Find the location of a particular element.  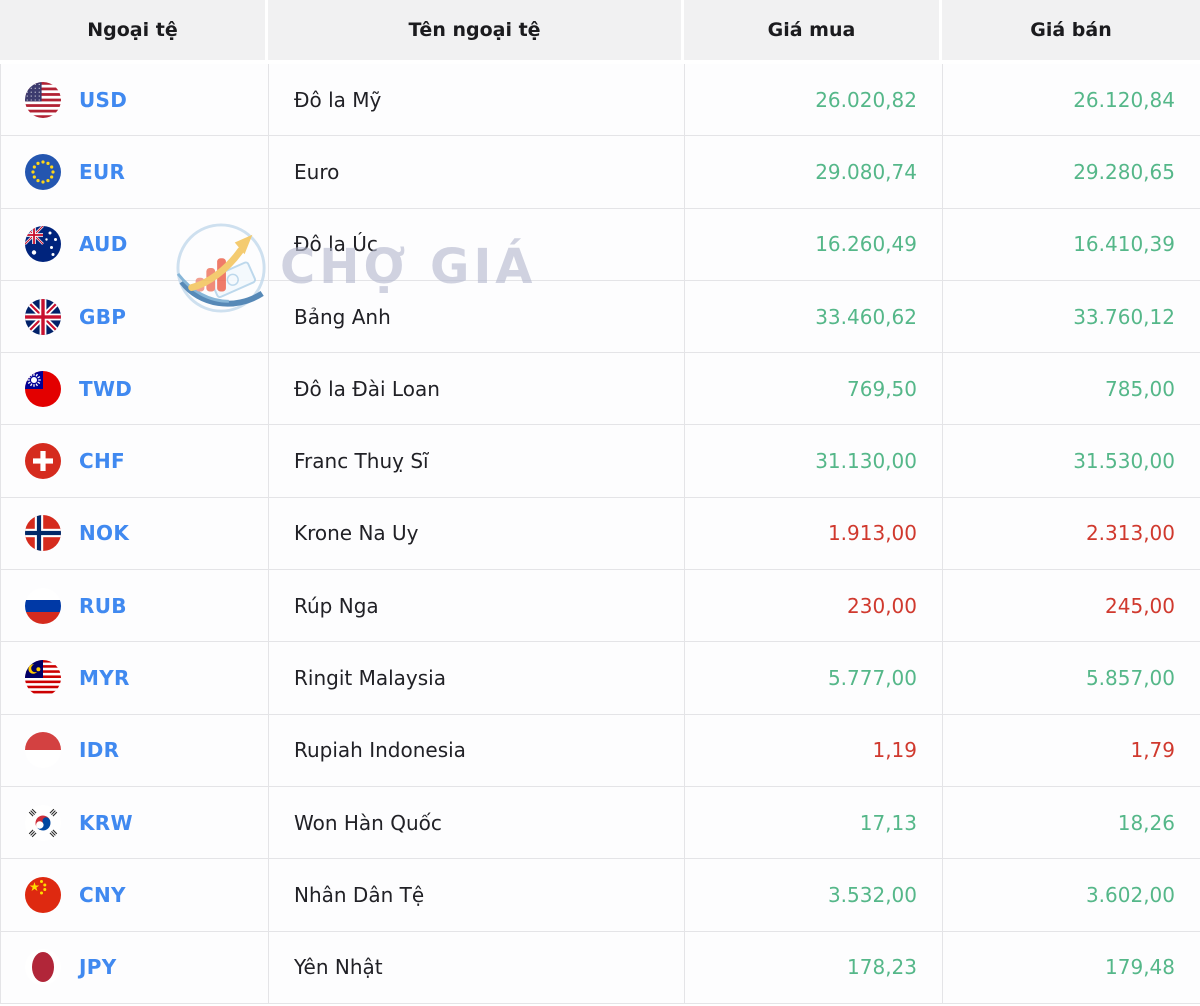

currency-cell: USD is located at coordinates (135, 100).